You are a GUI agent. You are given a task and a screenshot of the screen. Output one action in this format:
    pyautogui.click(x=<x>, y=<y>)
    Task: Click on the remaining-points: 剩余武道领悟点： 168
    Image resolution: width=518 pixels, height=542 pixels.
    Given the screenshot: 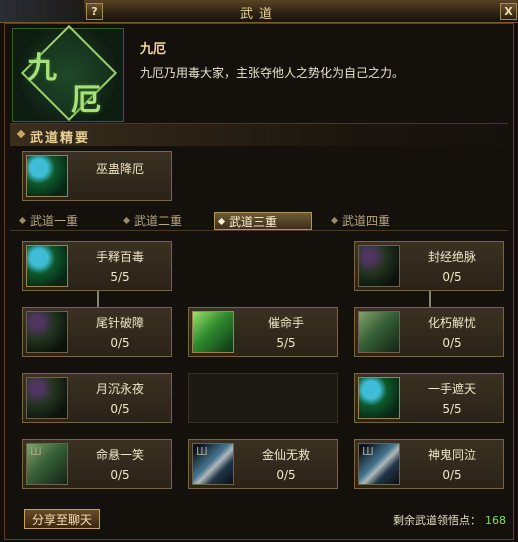 What is the action you would take?
    pyautogui.click(x=449, y=520)
    